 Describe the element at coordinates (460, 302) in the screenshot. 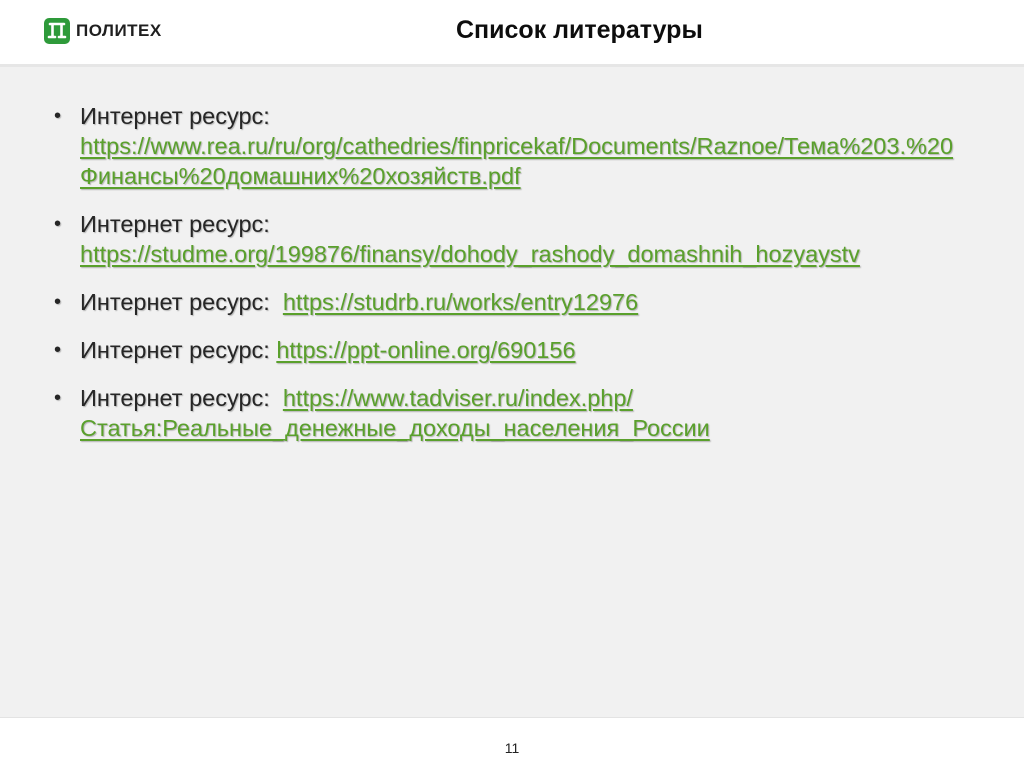

I see `reference-link: https://studrb.ru/works/entry12976` at that location.